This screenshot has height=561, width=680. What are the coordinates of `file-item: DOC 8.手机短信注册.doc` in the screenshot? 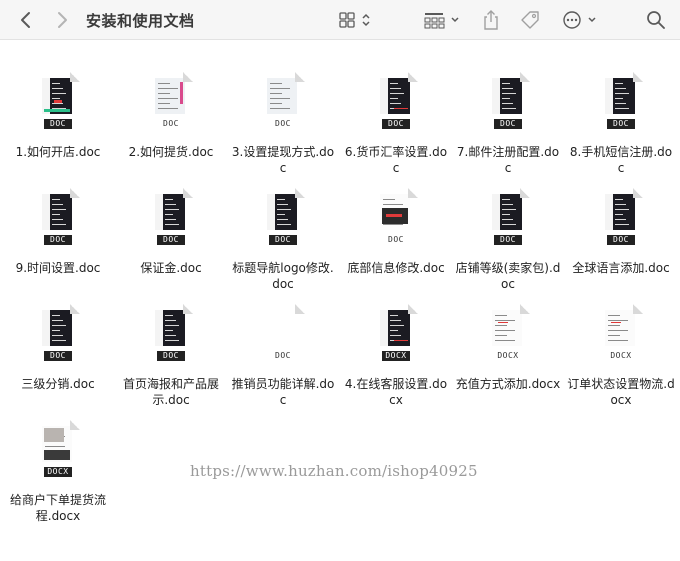 It's located at (621, 124).